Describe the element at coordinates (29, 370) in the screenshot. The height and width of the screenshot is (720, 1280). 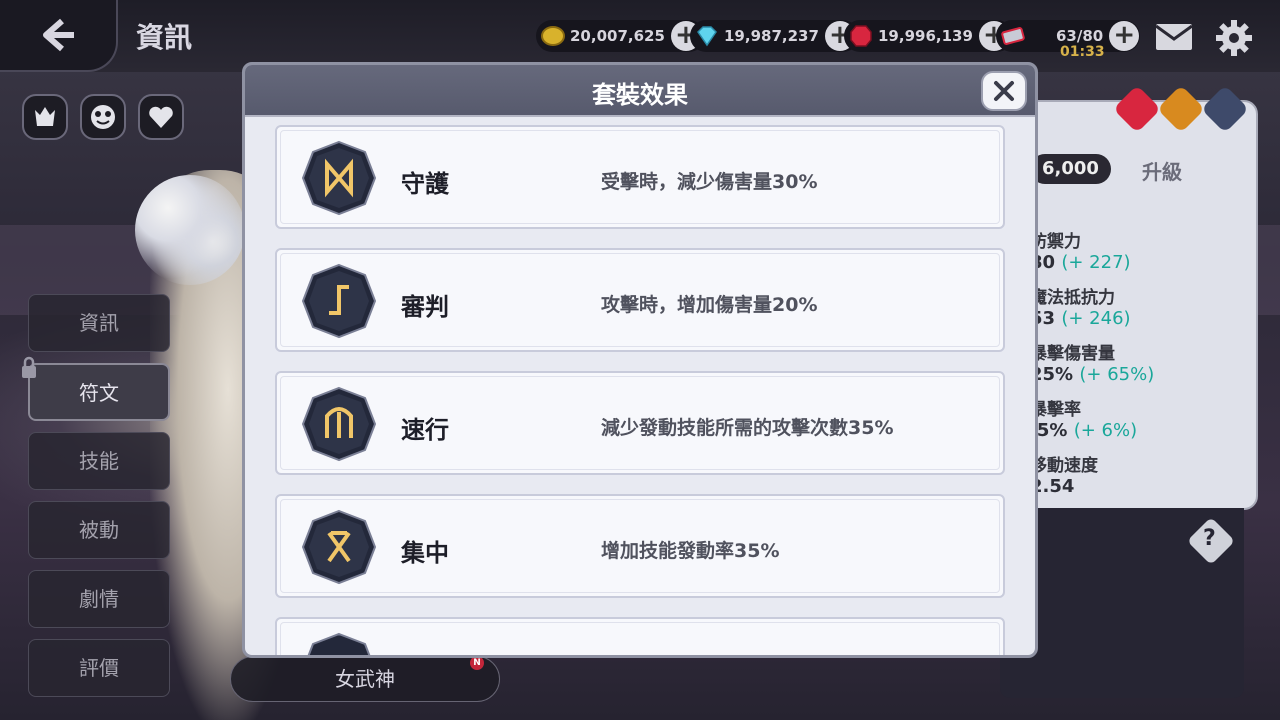
I see `lock-icon` at that location.